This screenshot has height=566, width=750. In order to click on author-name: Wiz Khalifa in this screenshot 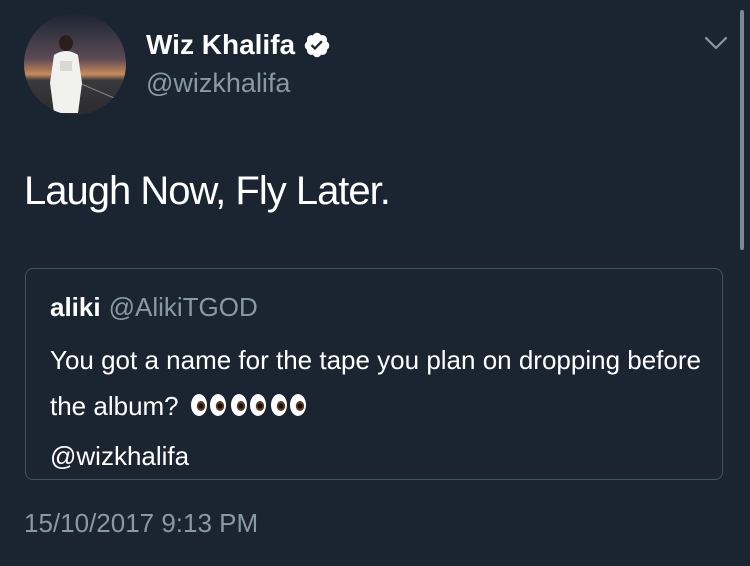, I will do `click(238, 45)`.